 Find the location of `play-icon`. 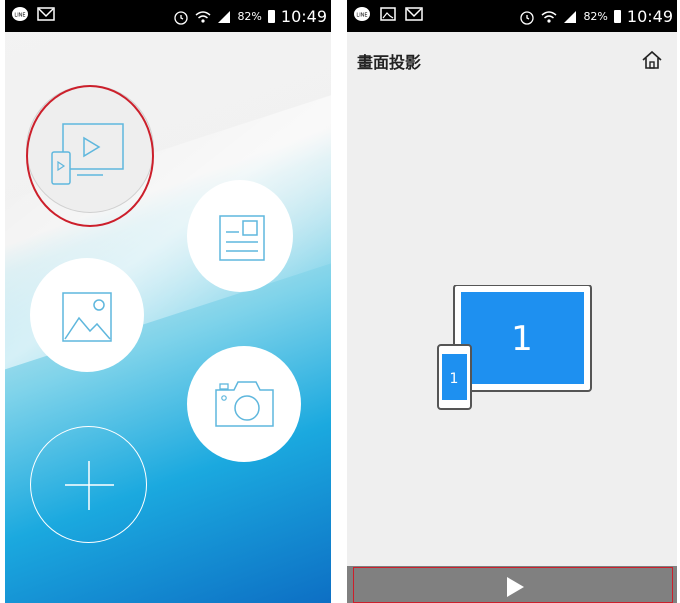

play-icon is located at coordinates (515, 587).